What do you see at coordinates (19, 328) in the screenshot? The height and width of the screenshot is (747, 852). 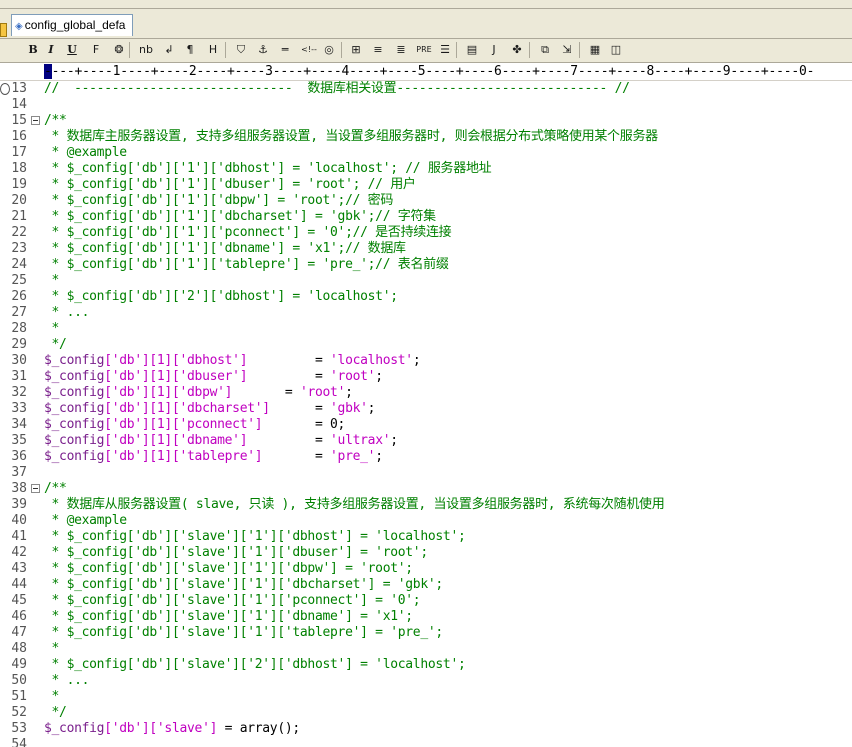 I see `line-number: 28` at bounding box center [19, 328].